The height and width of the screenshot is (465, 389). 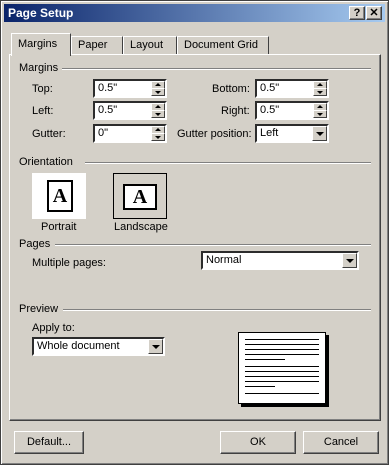 I want to click on portrait-page-icon: A, so click(x=60, y=196).